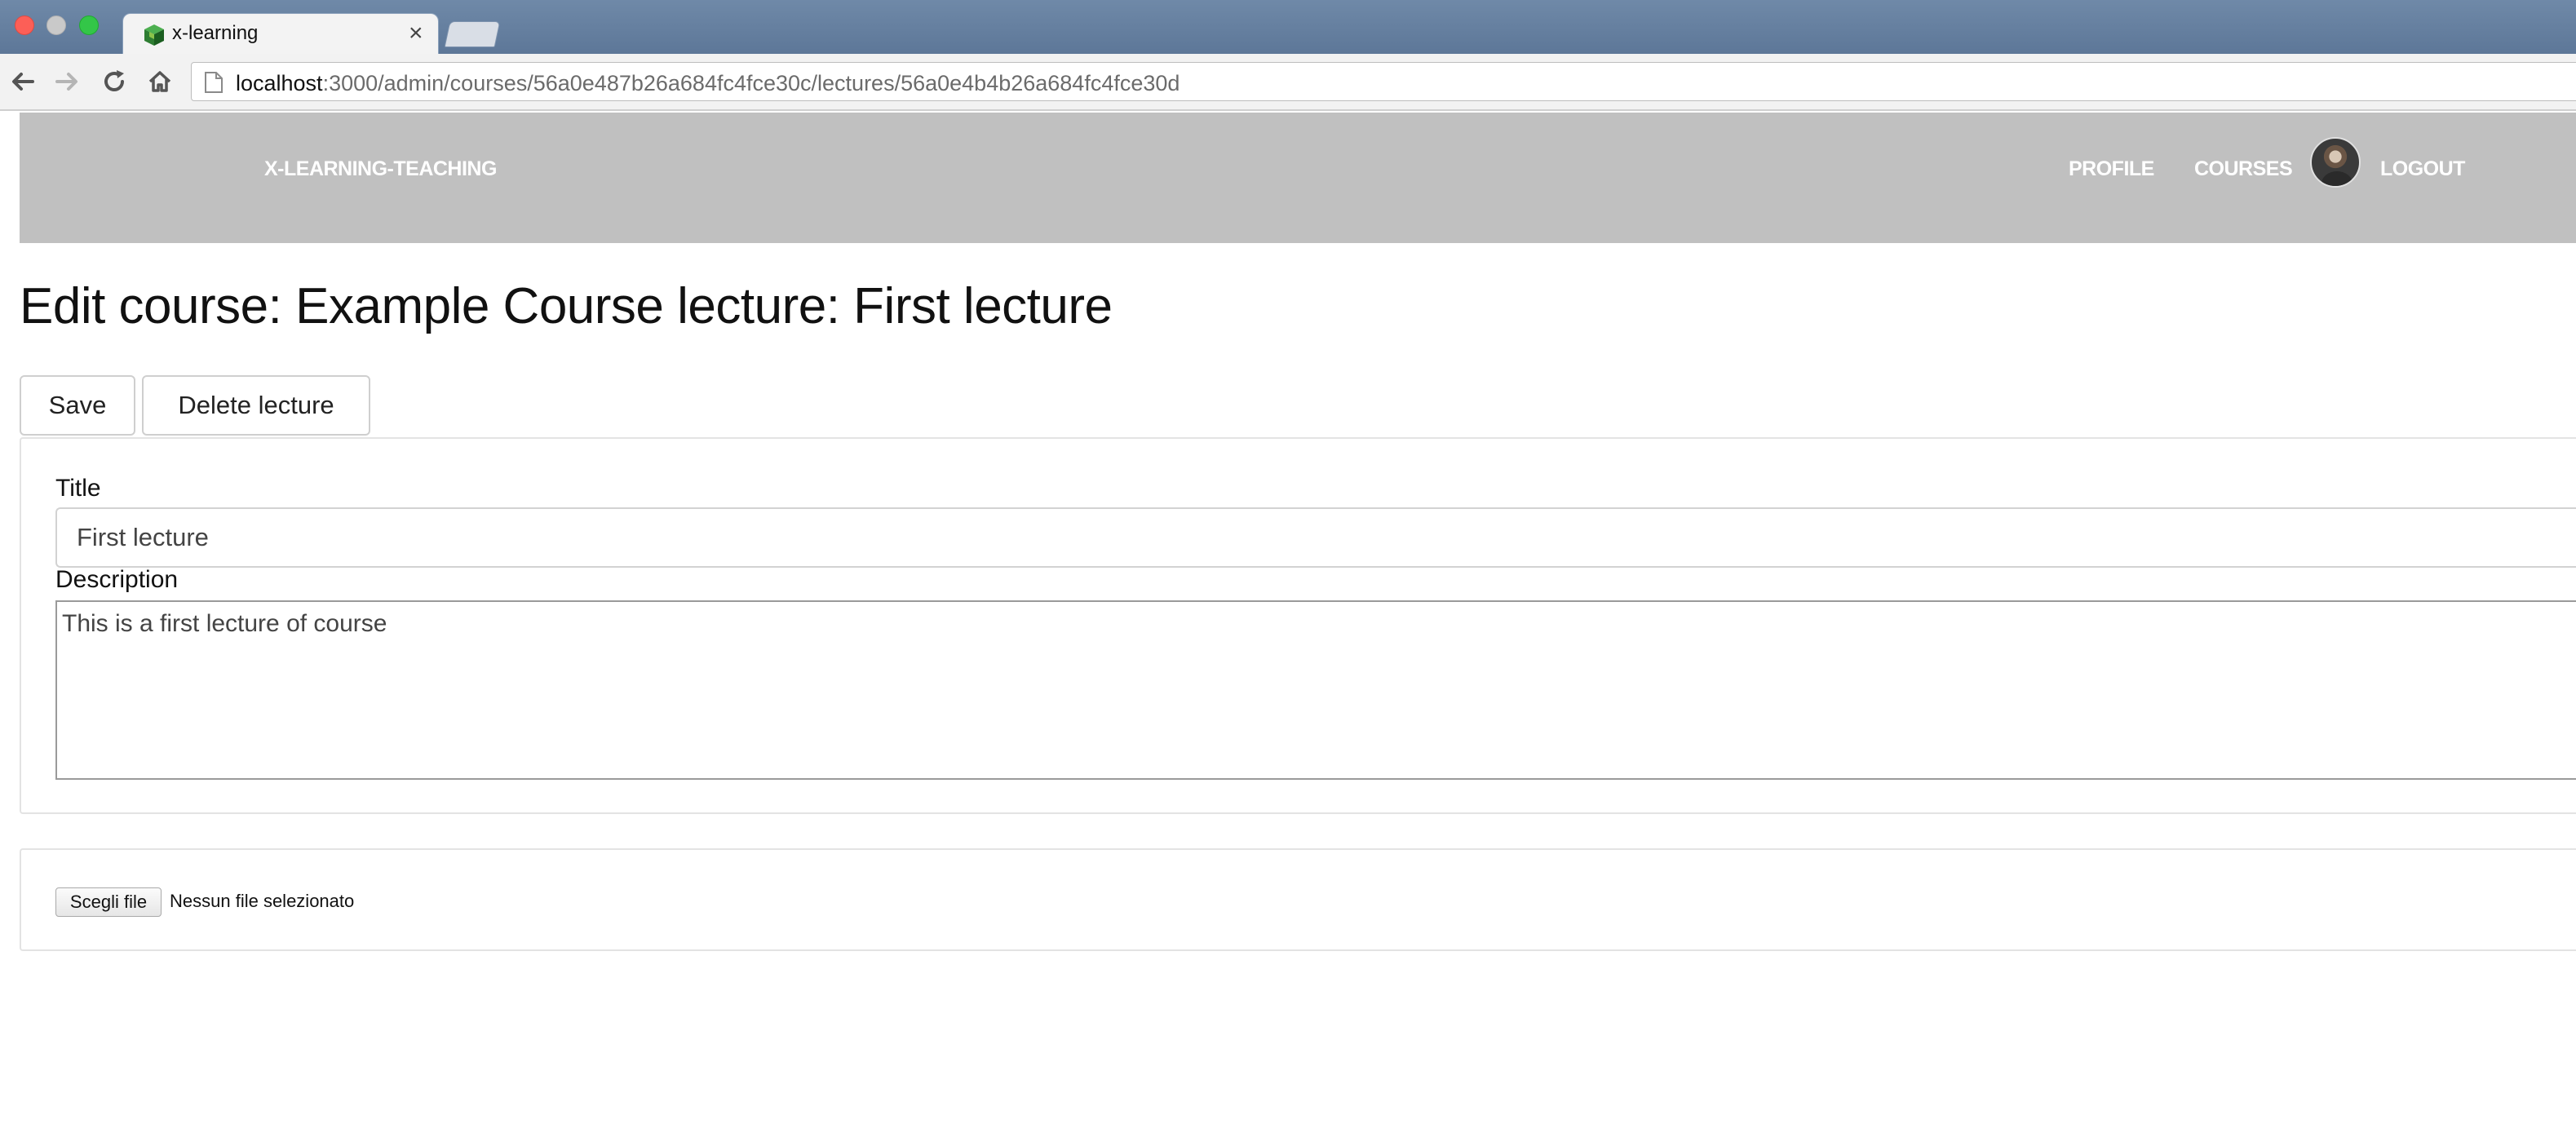 This screenshot has height=1124, width=2576. Describe the element at coordinates (1298, 900) in the screenshot. I see `file-upload-panel: Scegli file Nessun file selezionato` at that location.